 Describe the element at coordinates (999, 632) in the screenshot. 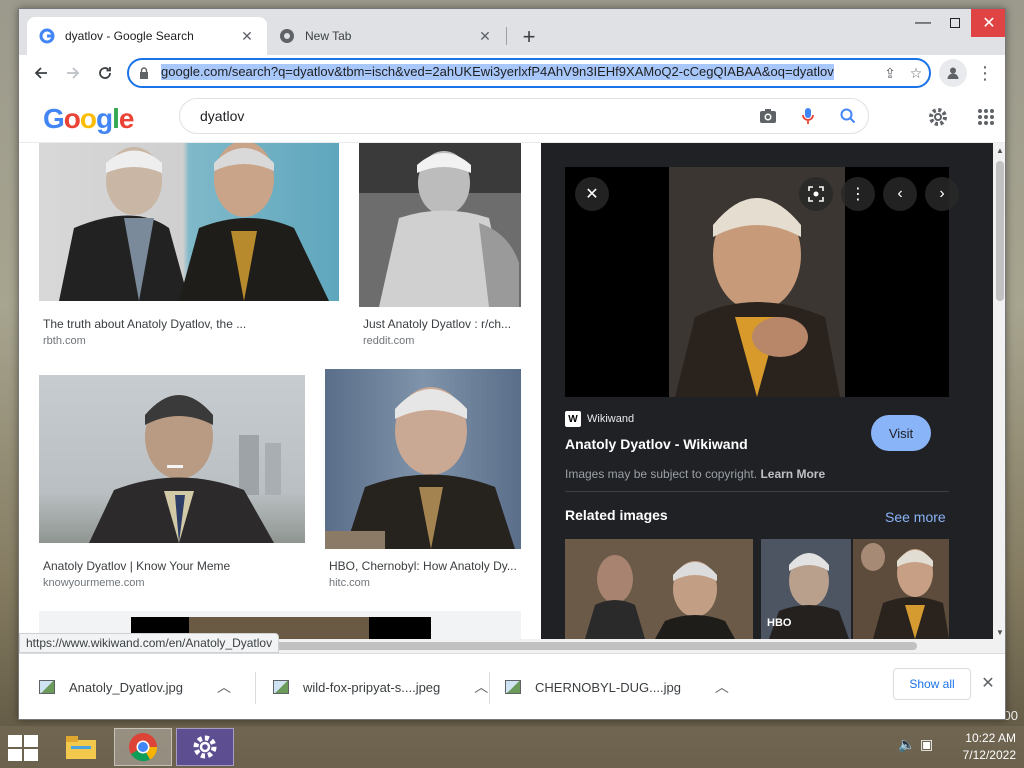

I see `scroll-down-icon: ▼` at that location.